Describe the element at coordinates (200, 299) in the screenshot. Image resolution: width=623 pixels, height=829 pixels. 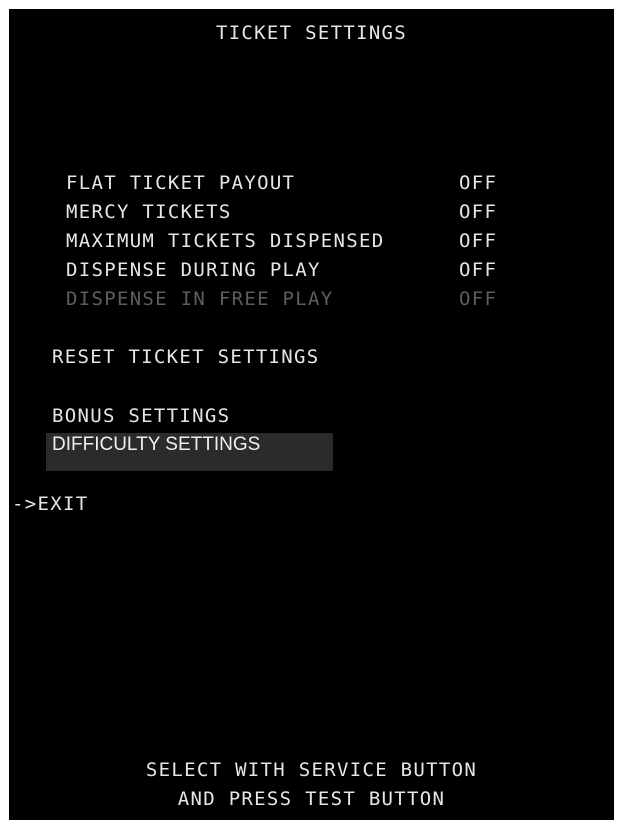
I see `setting-label: DISPENSE IN FREE PLAY` at that location.